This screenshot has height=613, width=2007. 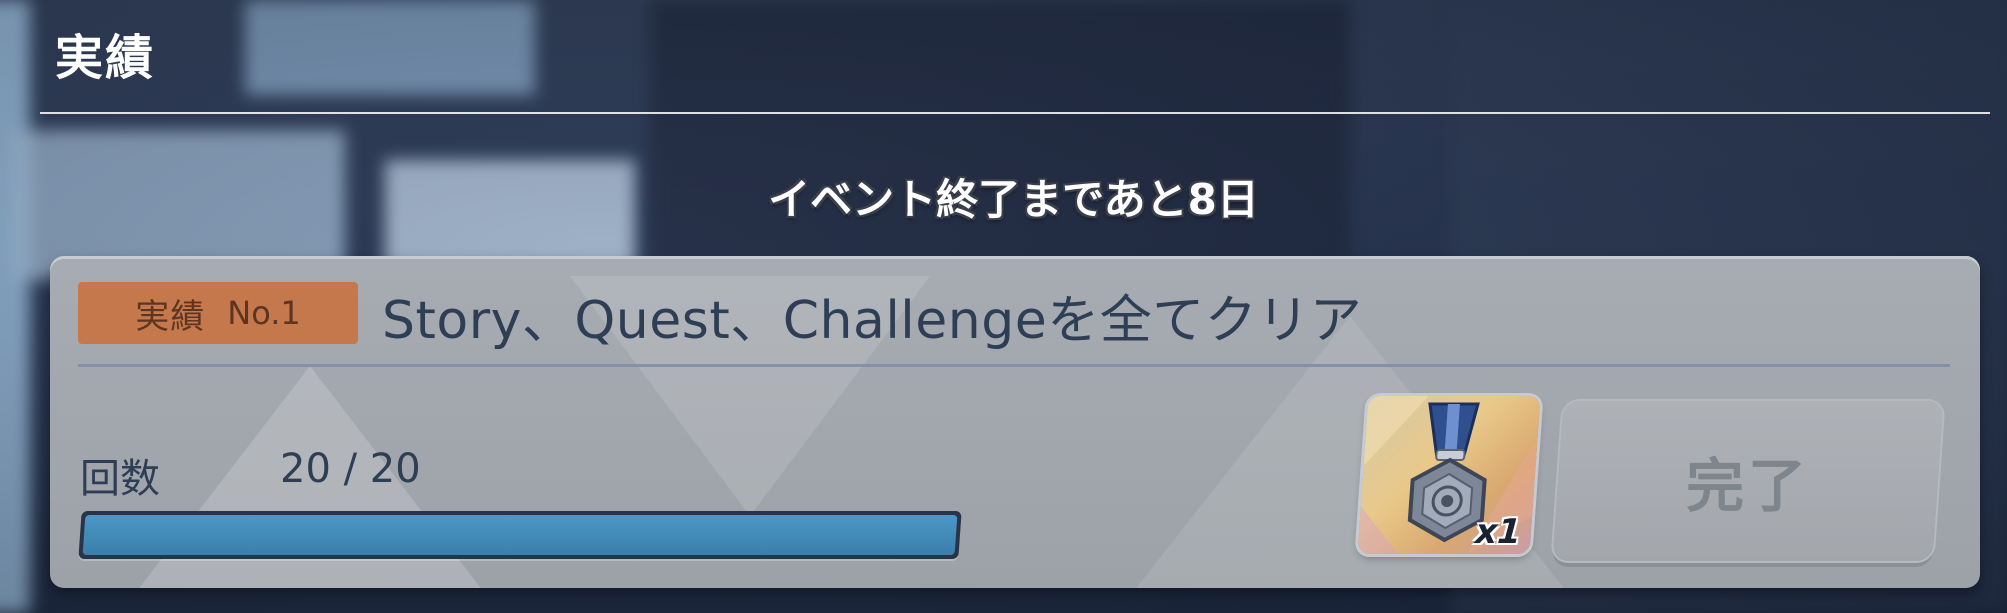 I want to click on reward-quantity: x1, so click(x=1498, y=532).